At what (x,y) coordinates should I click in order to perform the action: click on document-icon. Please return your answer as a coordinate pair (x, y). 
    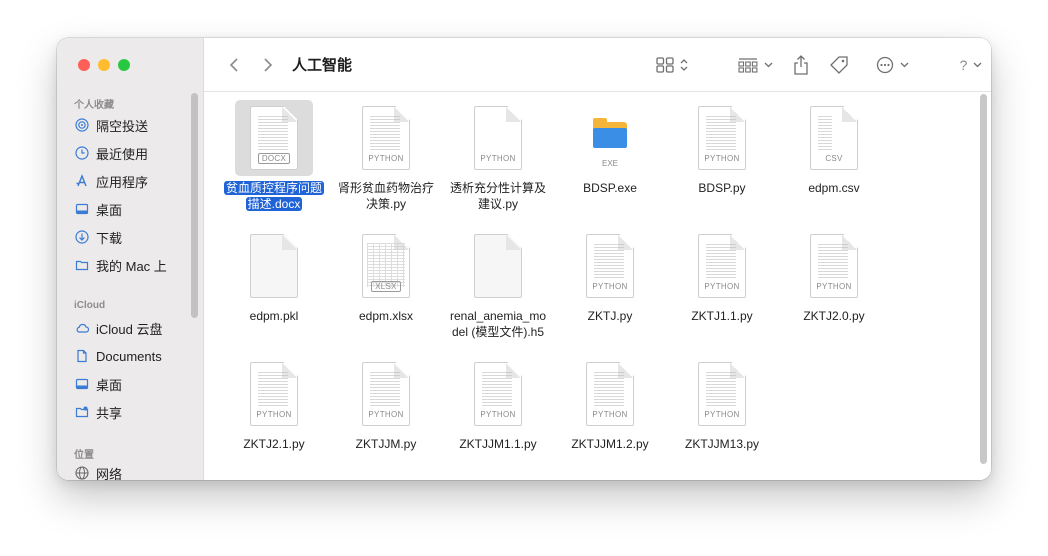
    Looking at the image, I should click on (82, 356).